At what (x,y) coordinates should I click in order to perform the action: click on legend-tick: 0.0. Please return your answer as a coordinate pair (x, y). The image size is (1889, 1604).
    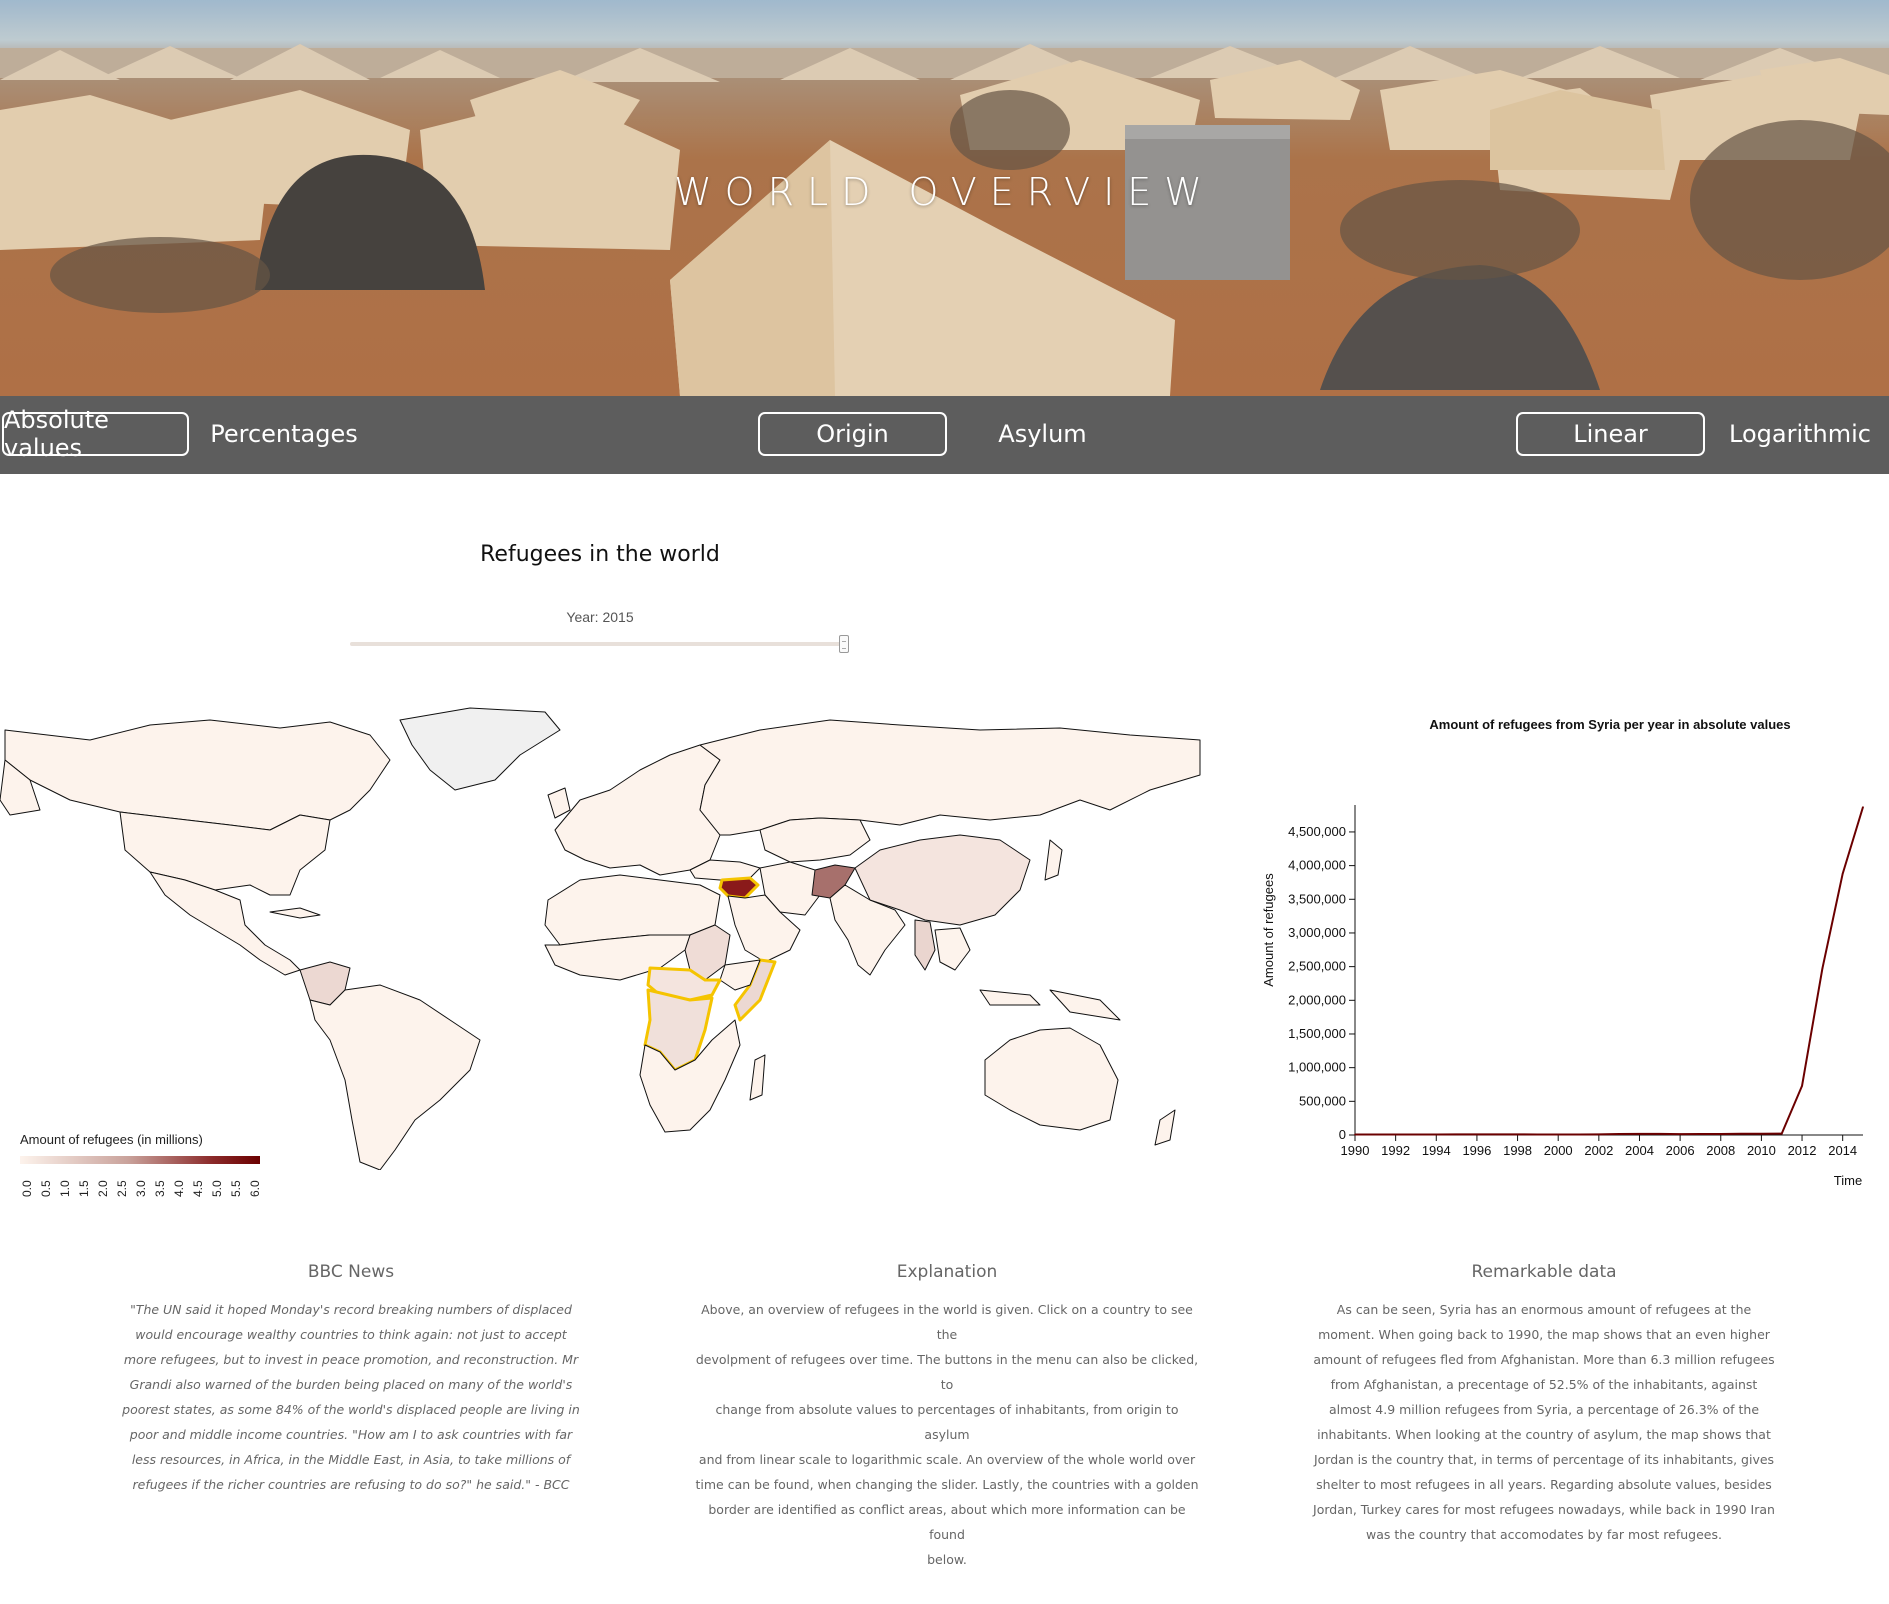
    Looking at the image, I should click on (27, 1188).